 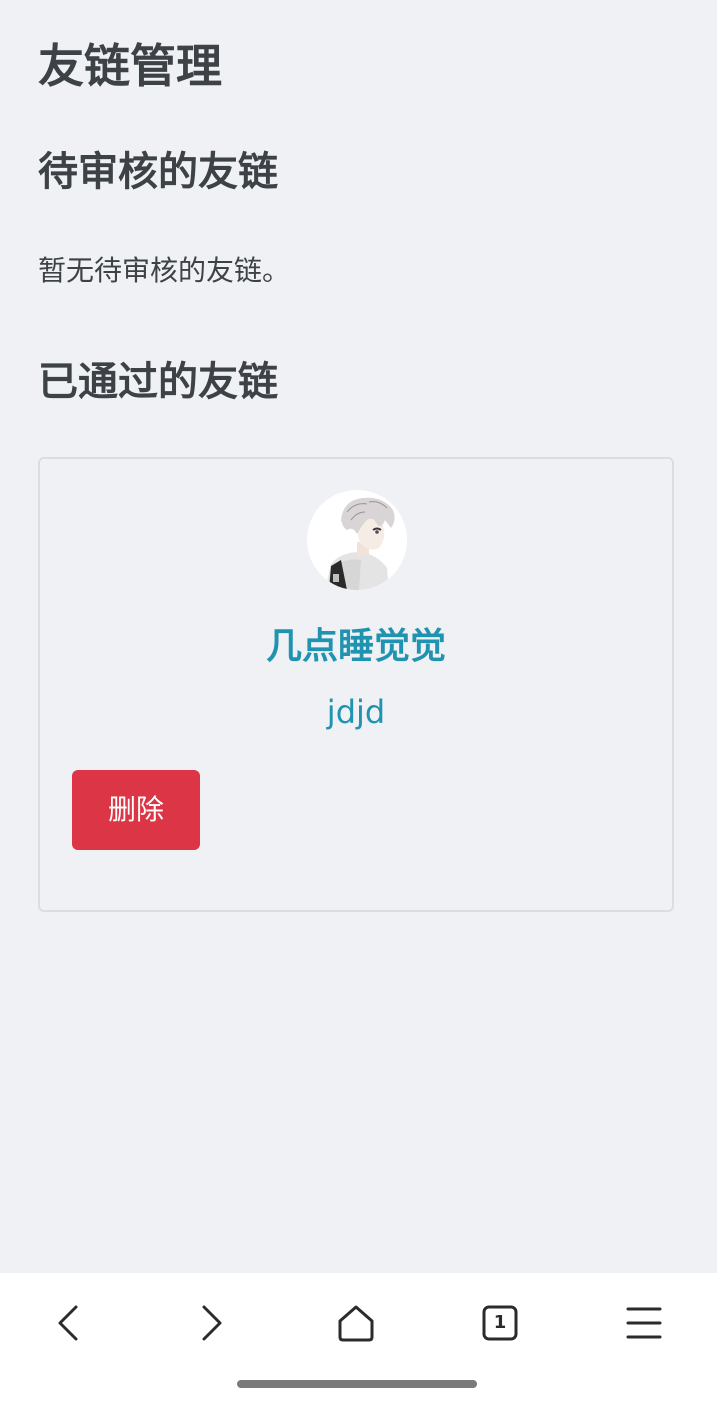 I want to click on menu-button, so click(x=644, y=1323).